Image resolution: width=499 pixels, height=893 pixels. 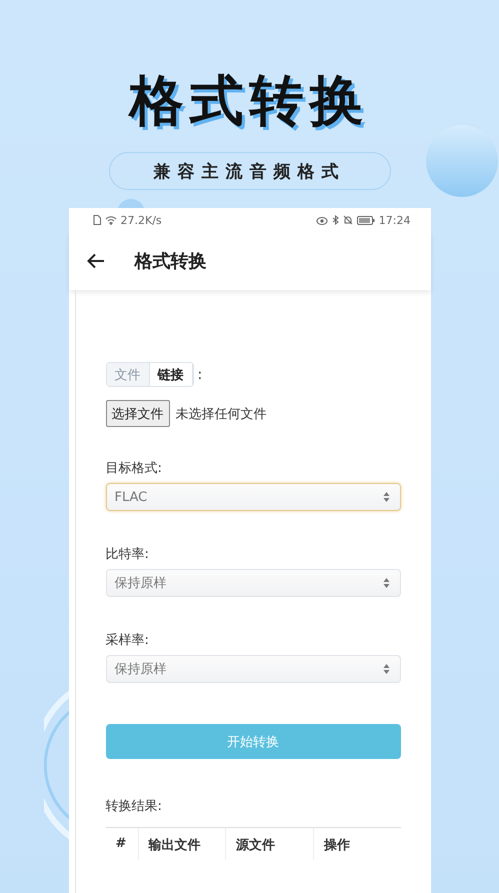 What do you see at coordinates (335, 220) in the screenshot?
I see `bluetooth-icon` at bounding box center [335, 220].